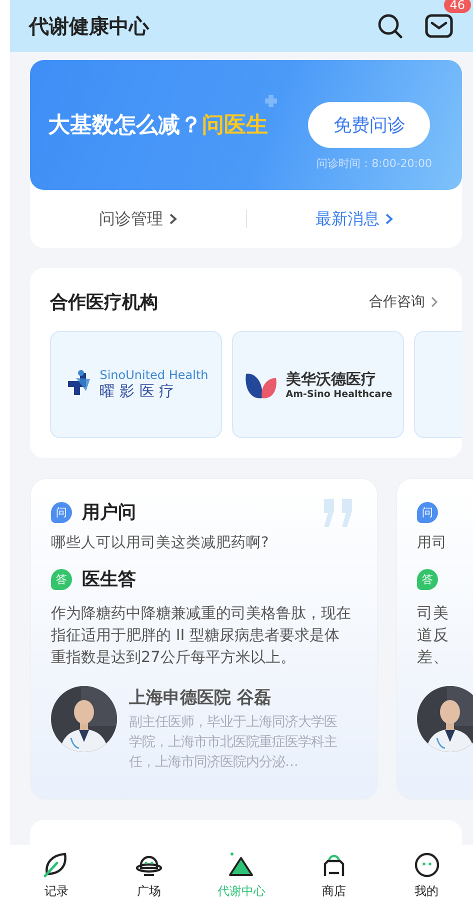  I want to click on tab-item: 商店, so click(334, 883).